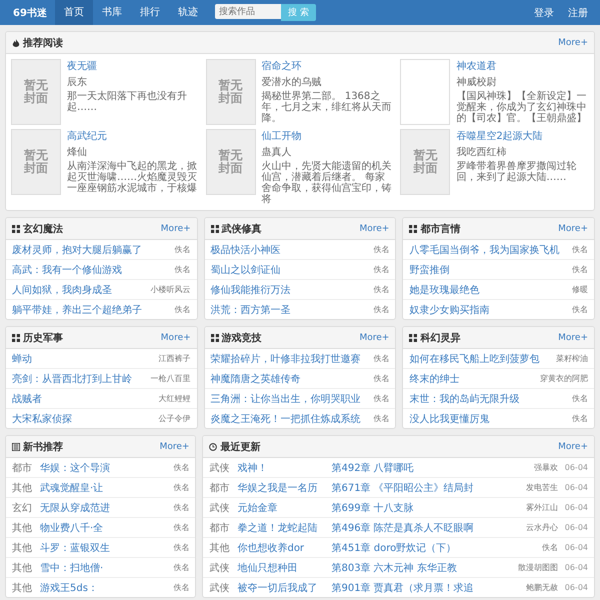 The image size is (600, 600). What do you see at coordinates (285, 399) in the screenshot?
I see `book-link: 三角洲：让你当出生，你明哭职业` at bounding box center [285, 399].